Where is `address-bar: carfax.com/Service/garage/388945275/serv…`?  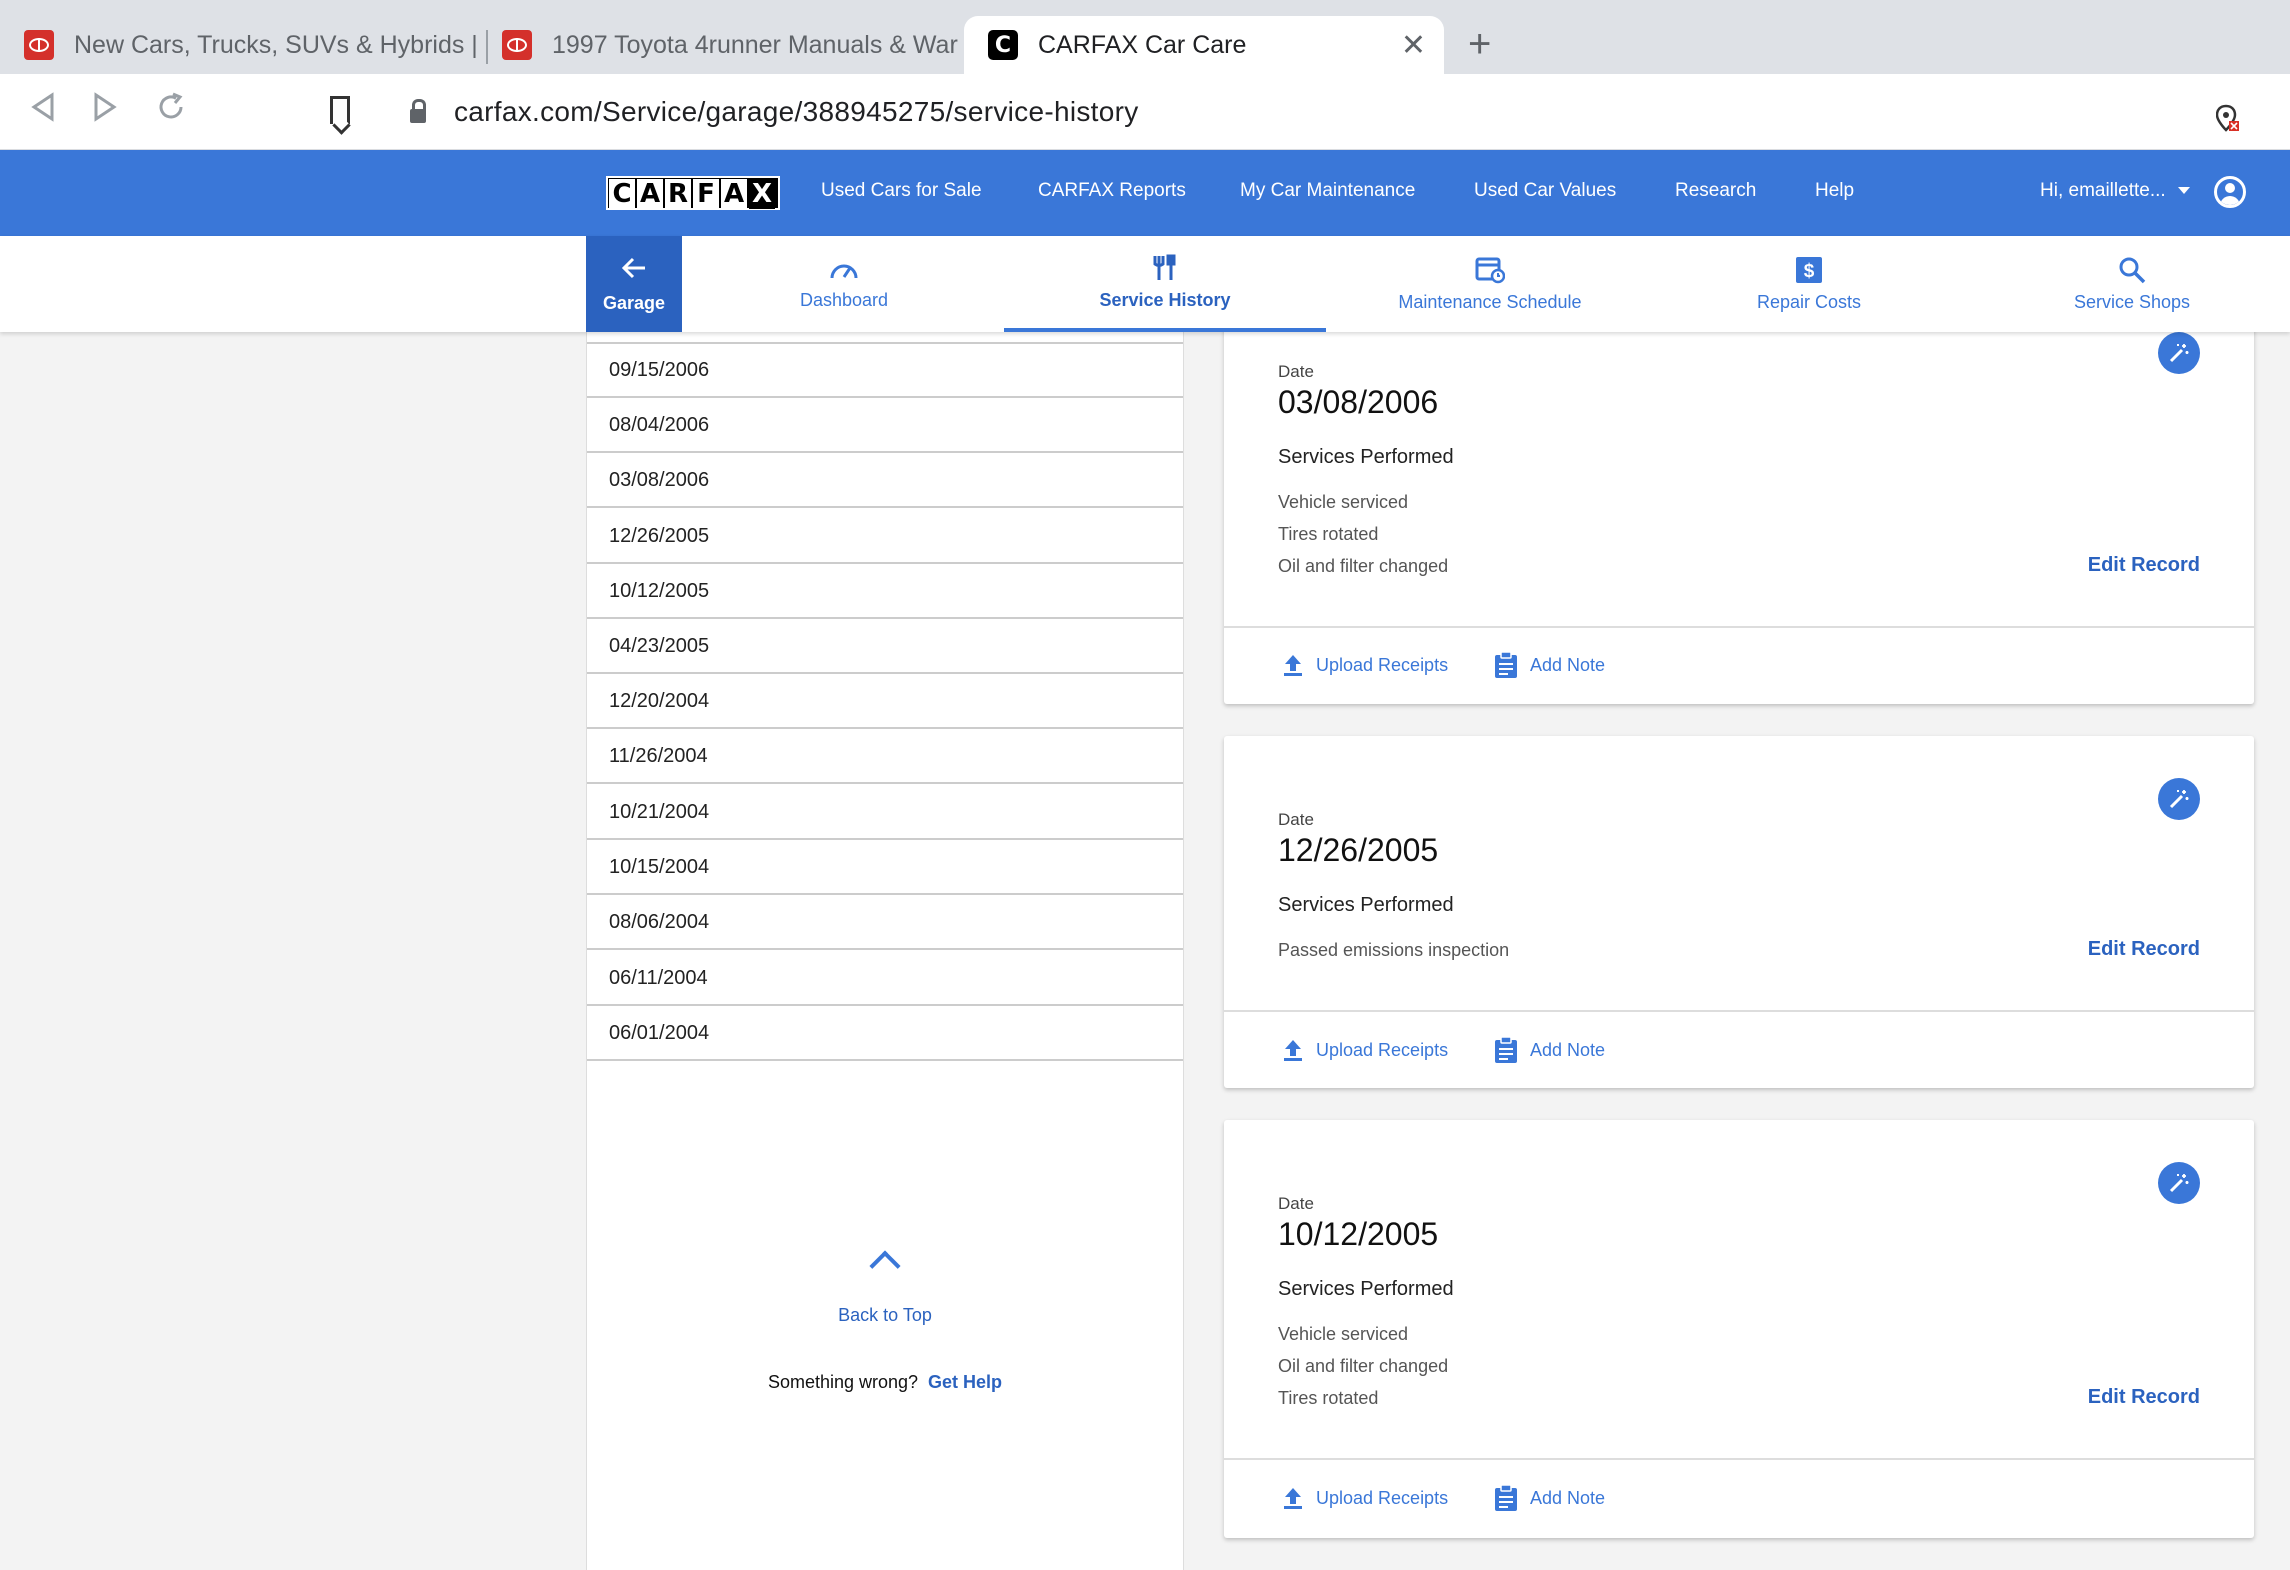
address-bar: carfax.com/Service/garage/388945275/serv… is located at coordinates (1320, 112).